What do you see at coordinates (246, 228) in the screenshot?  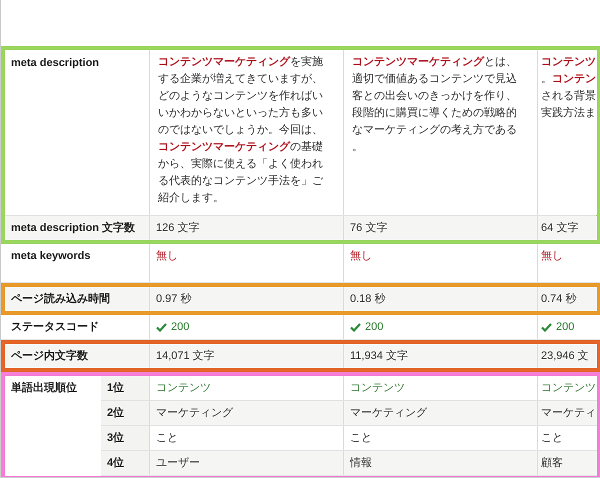 I see `table-cell: 126 文字` at bounding box center [246, 228].